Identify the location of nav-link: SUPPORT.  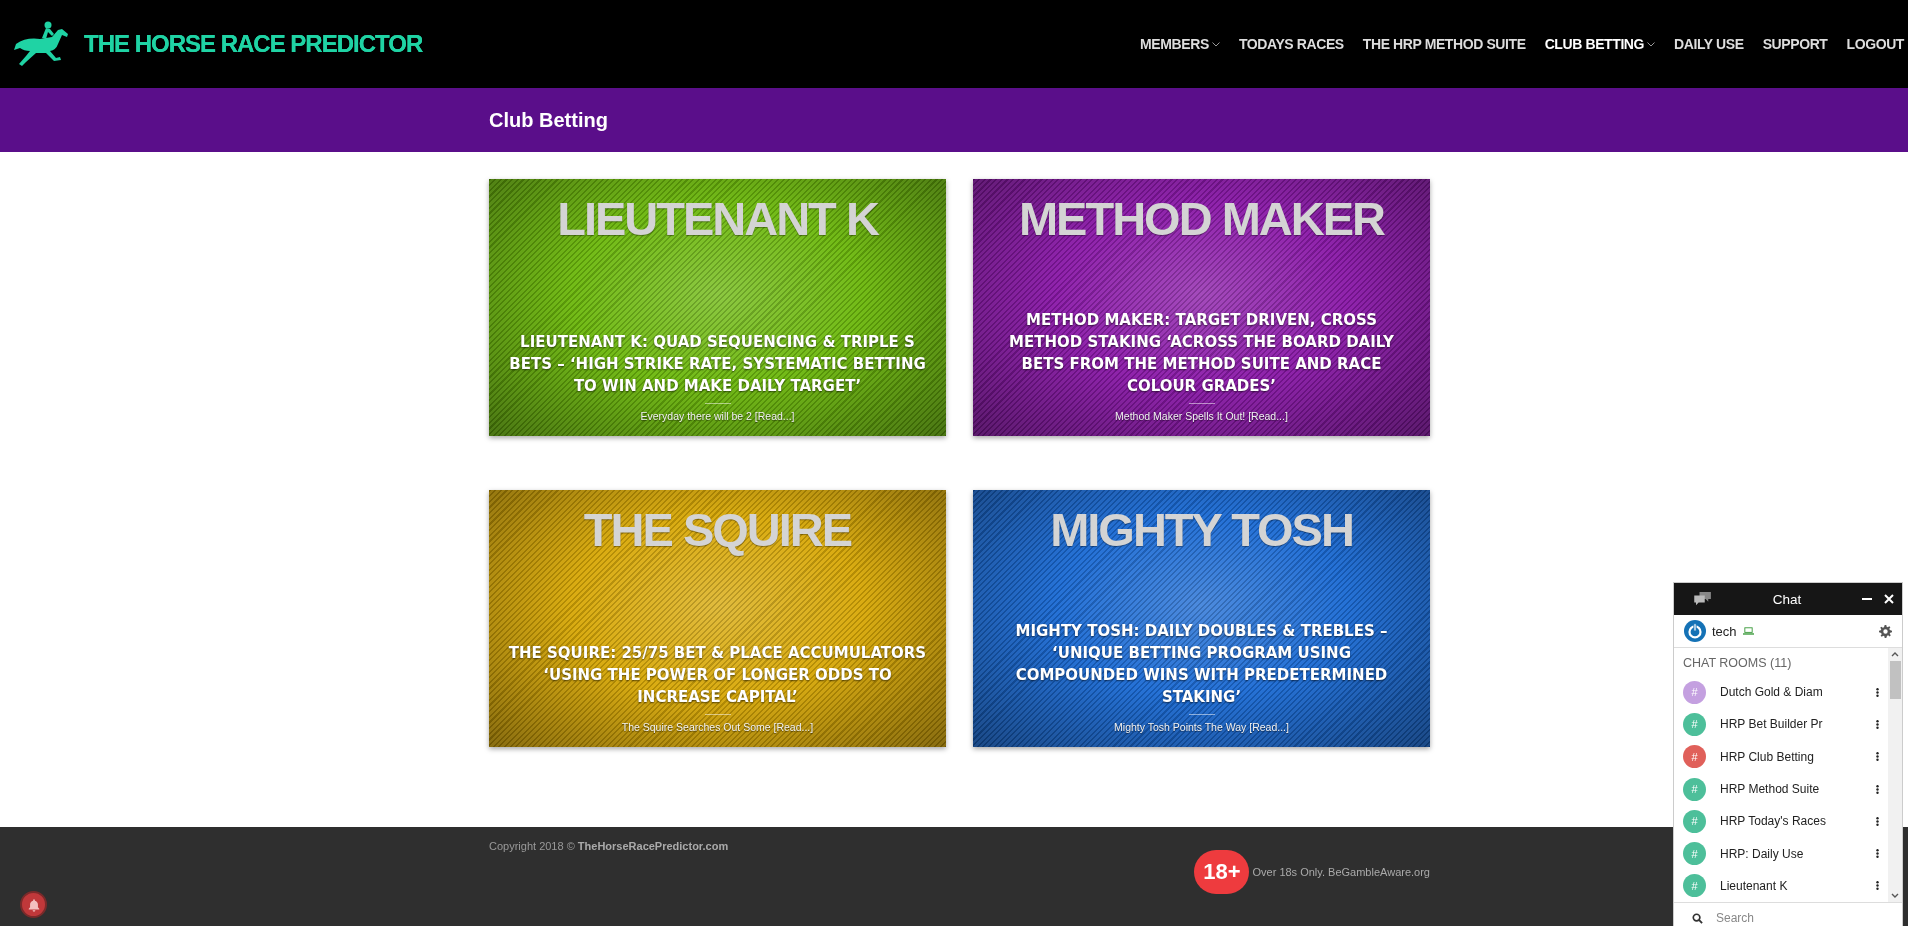
(1795, 44).